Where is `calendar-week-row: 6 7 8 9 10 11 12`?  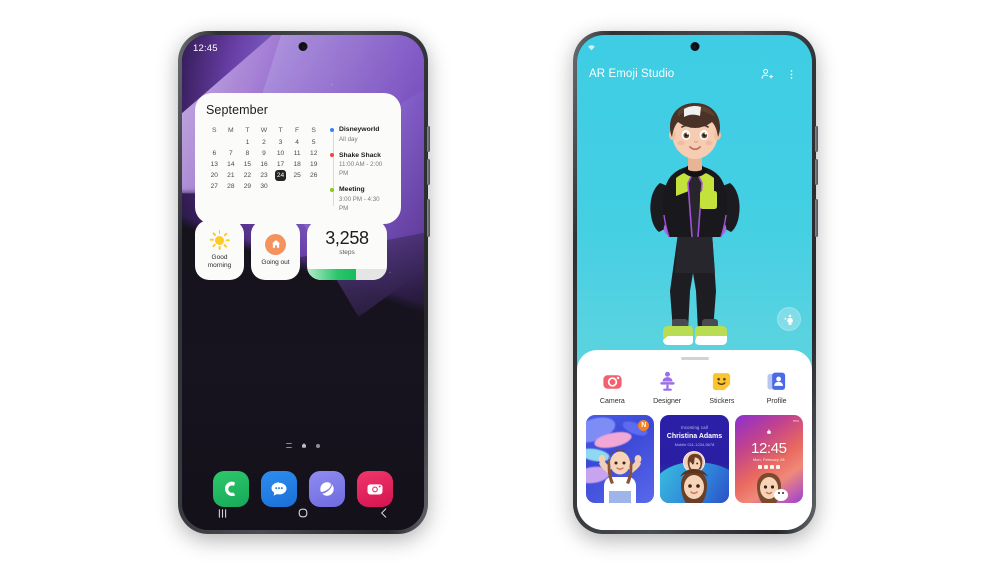
calendar-week-row: 6 7 8 9 10 11 12 is located at coordinates (264, 153).